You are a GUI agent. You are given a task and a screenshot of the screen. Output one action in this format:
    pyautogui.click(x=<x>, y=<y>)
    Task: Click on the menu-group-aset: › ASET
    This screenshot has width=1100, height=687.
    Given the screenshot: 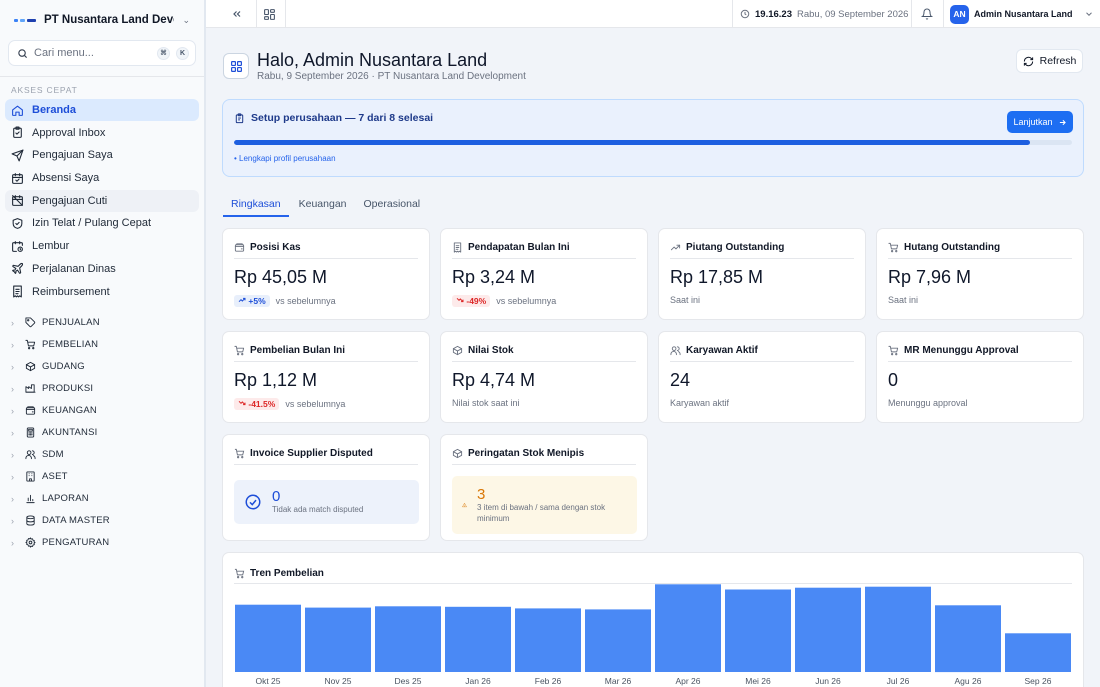 What is the action you would take?
    pyautogui.click(x=102, y=477)
    